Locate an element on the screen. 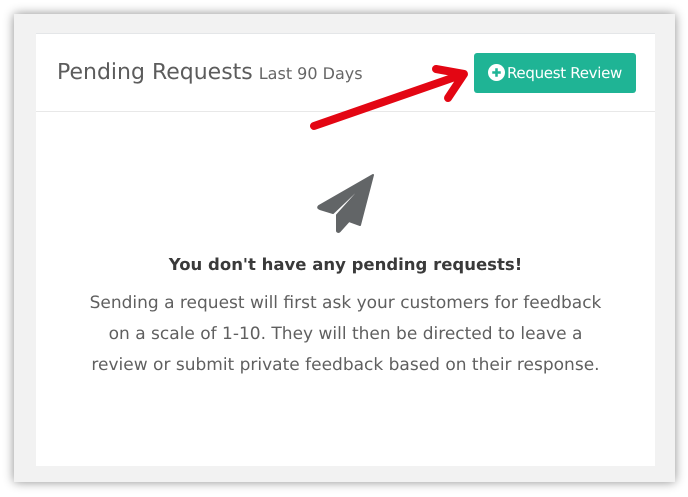  empty-message: Sending a request will first ask your customers for feedback on a scale of 1-10. They will then be directed to leave a review or submit private feedback based on their response. is located at coordinates (345, 334).